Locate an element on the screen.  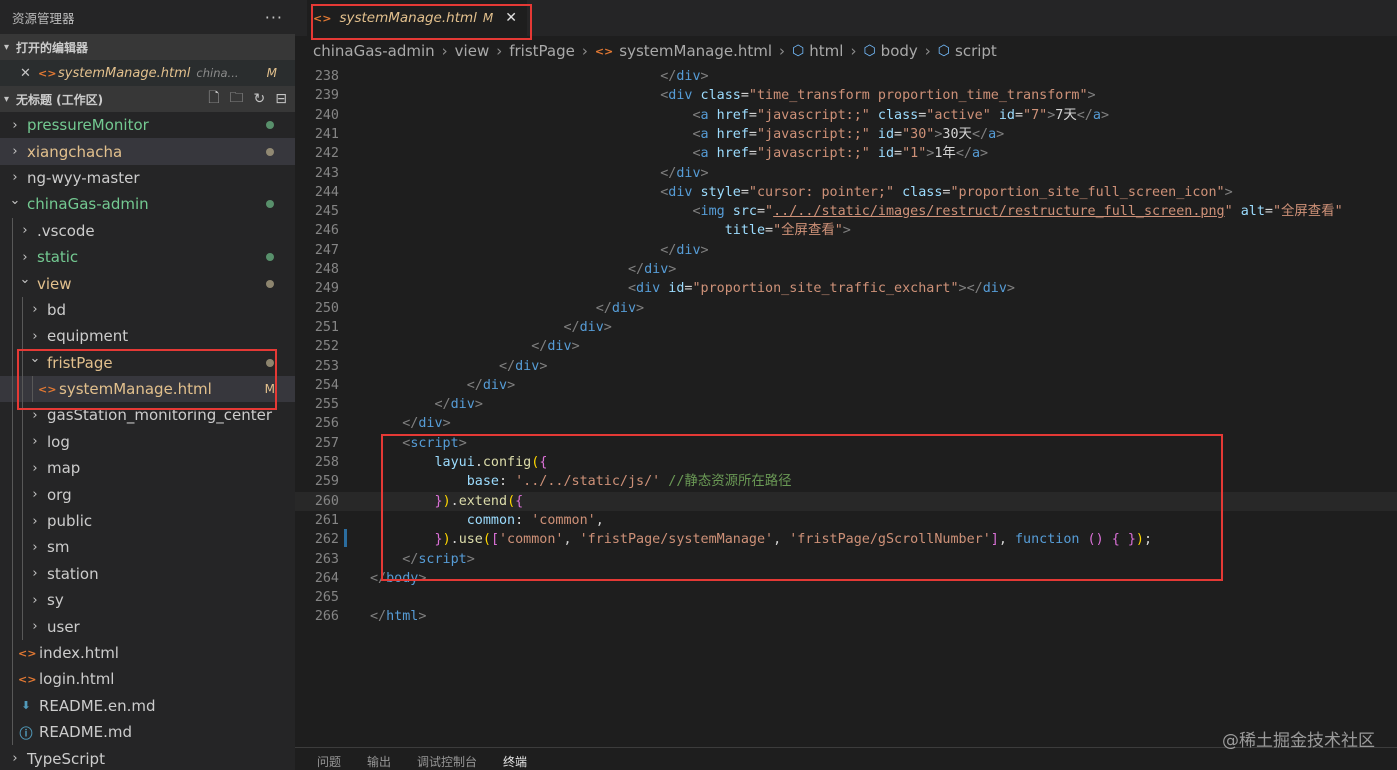
tree-item: › pressureMonitor is located at coordinates (147, 125).